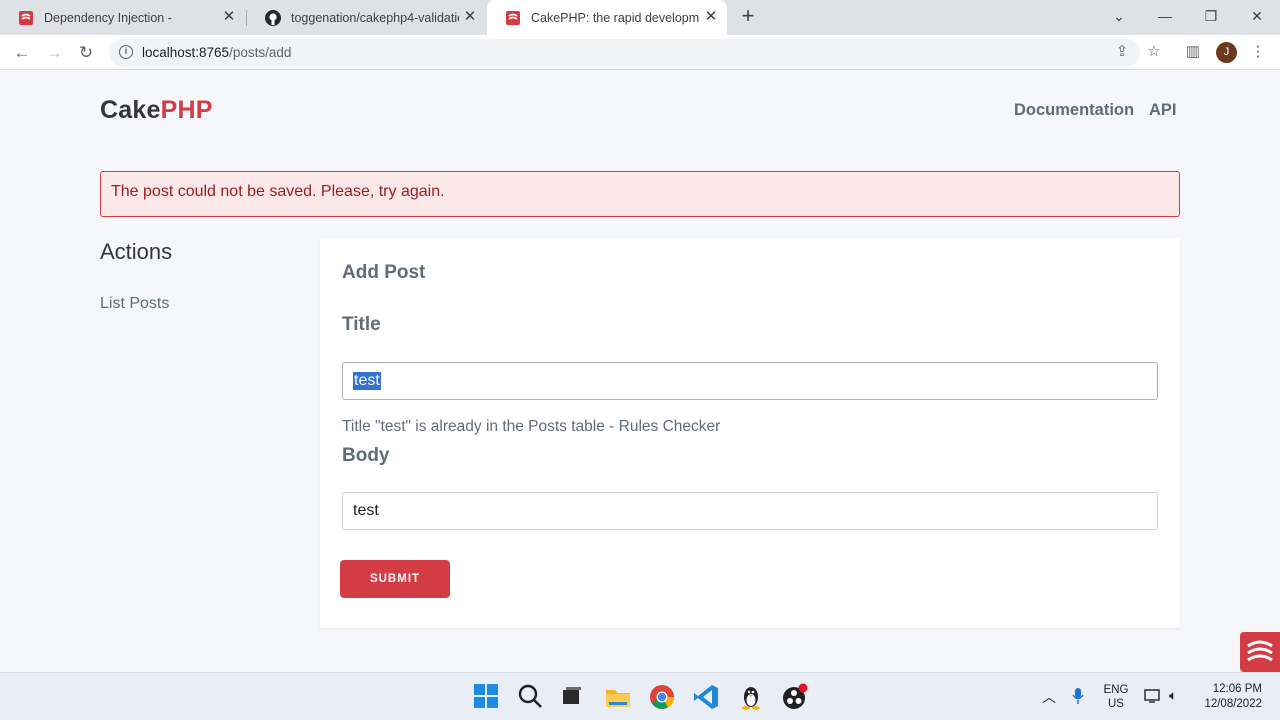 The image size is (1280, 720). I want to click on address-bar: i localhost:8765/posts/add, so click(624, 53).